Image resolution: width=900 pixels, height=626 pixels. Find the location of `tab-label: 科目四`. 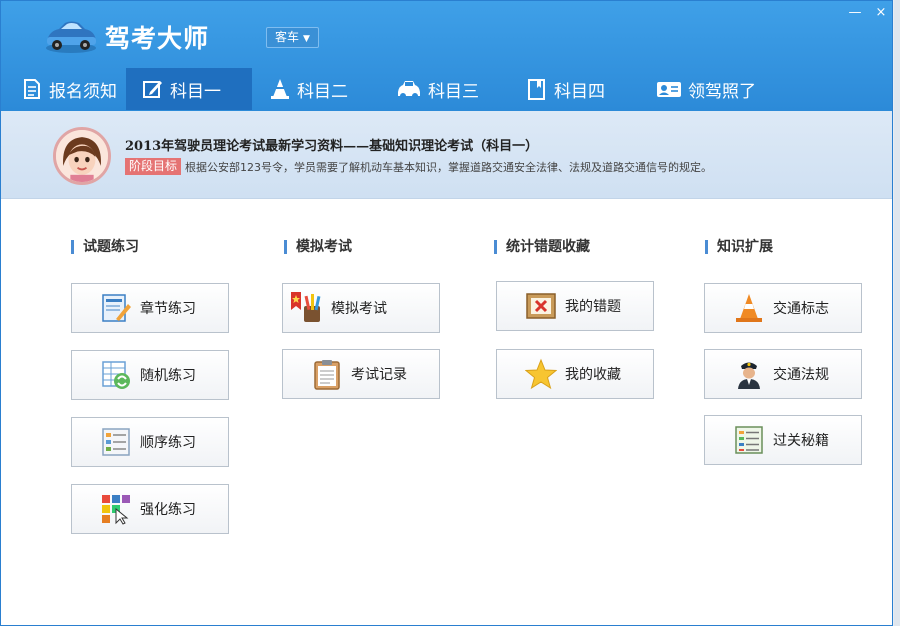

tab-label: 科目四 is located at coordinates (579, 91).